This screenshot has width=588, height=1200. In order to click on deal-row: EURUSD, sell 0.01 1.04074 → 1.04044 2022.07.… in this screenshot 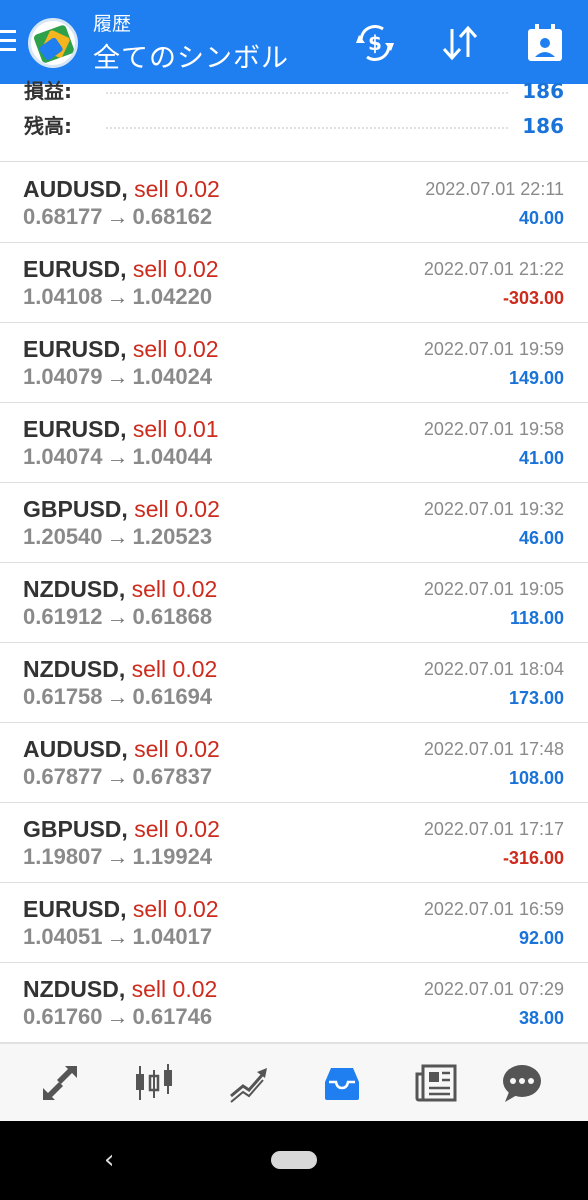, I will do `click(294, 443)`.